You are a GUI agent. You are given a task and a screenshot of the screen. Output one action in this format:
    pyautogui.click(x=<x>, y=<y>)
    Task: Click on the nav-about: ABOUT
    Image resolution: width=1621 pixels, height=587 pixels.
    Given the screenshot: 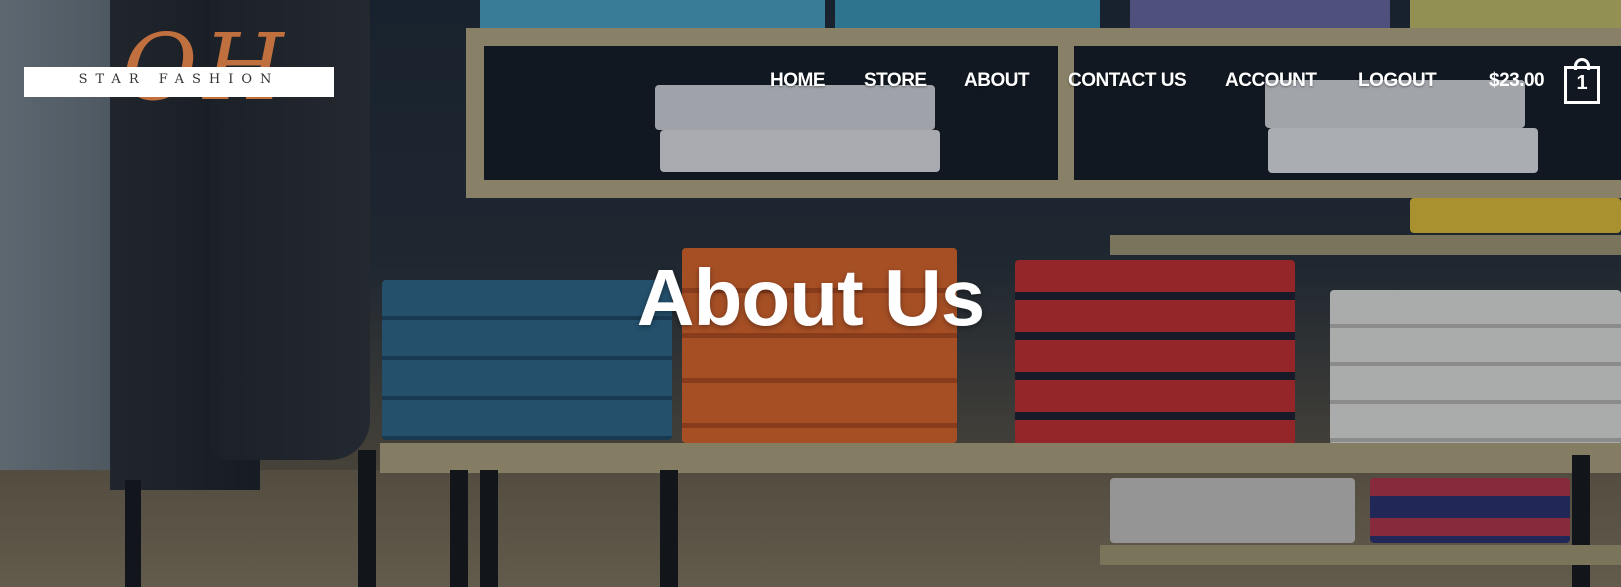 What is the action you would take?
    pyautogui.click(x=997, y=81)
    